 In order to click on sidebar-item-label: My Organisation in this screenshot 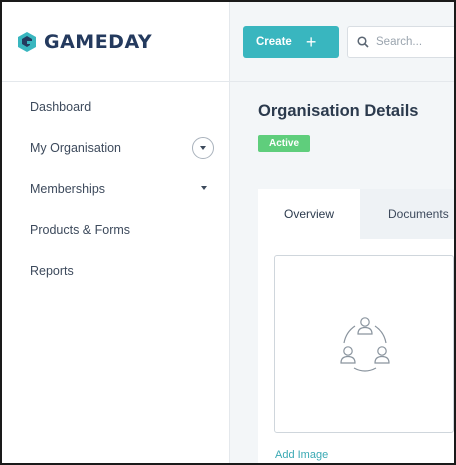, I will do `click(76, 147)`.